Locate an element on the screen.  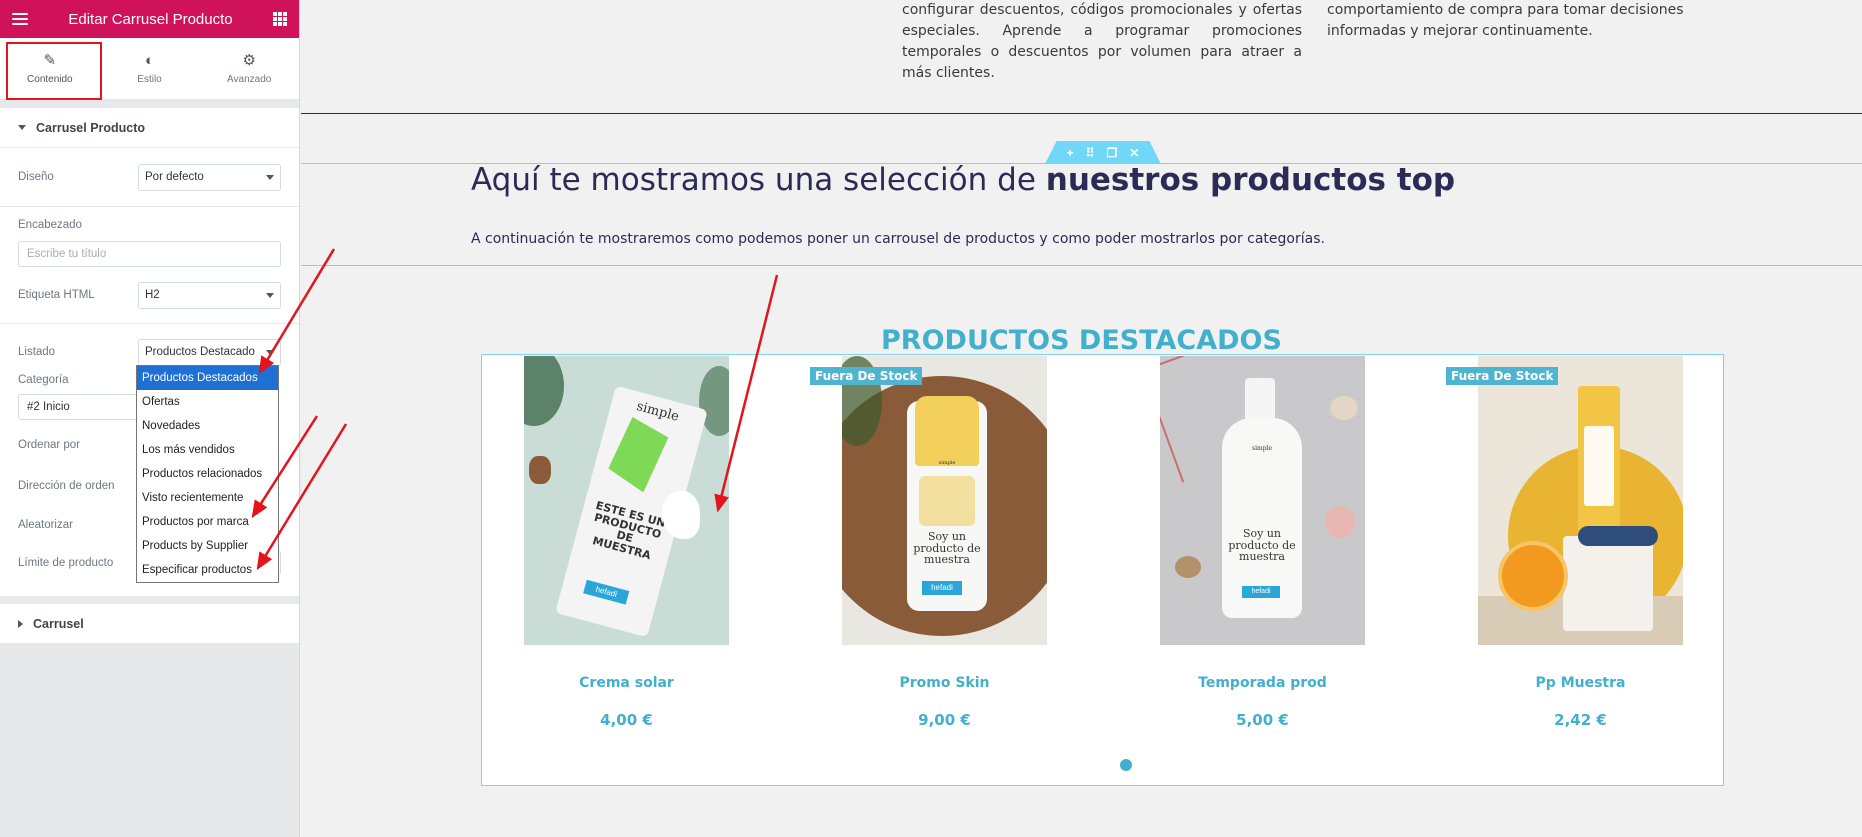
headline-normal: Aquí te mostramos una selección de is located at coordinates (758, 180).